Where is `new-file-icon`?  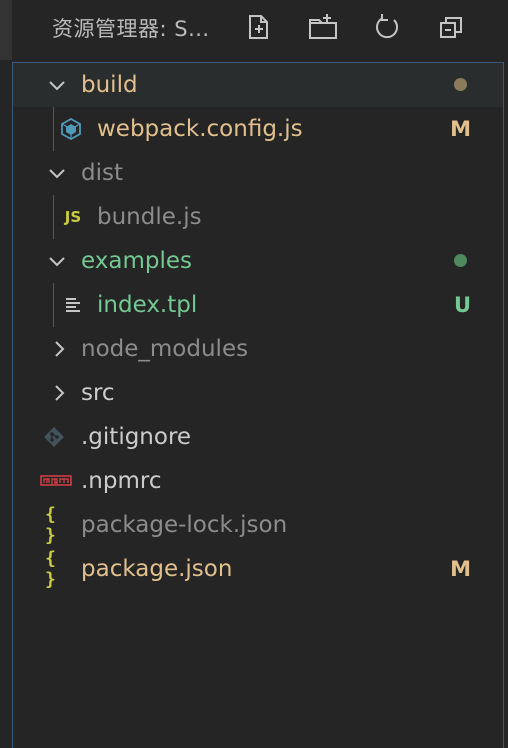
new-file-icon is located at coordinates (258, 27).